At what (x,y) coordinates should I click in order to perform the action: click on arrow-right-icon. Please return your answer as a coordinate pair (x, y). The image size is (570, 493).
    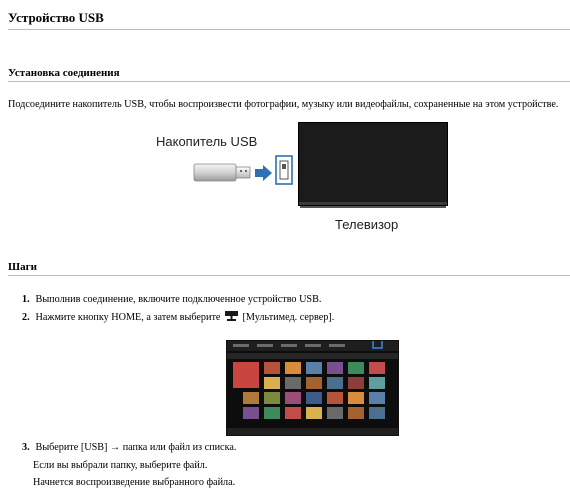
    Looking at the image, I should click on (263, 173).